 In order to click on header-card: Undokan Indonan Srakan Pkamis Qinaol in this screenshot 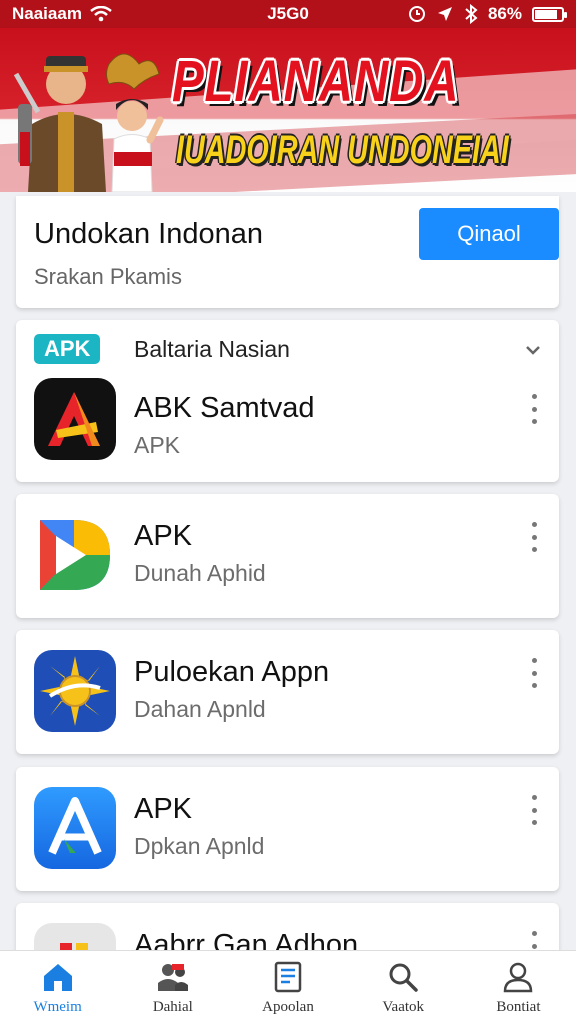, I will do `click(287, 252)`.